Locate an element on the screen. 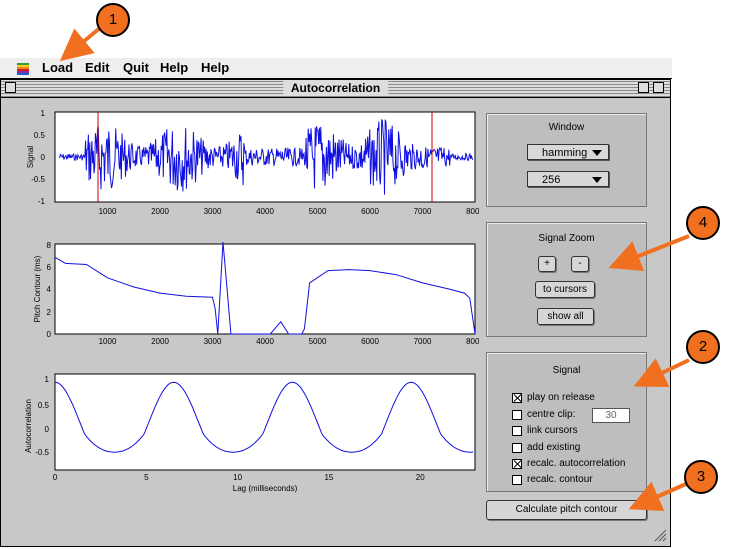 The height and width of the screenshot is (549, 732). callout-3: 3 is located at coordinates (701, 477).